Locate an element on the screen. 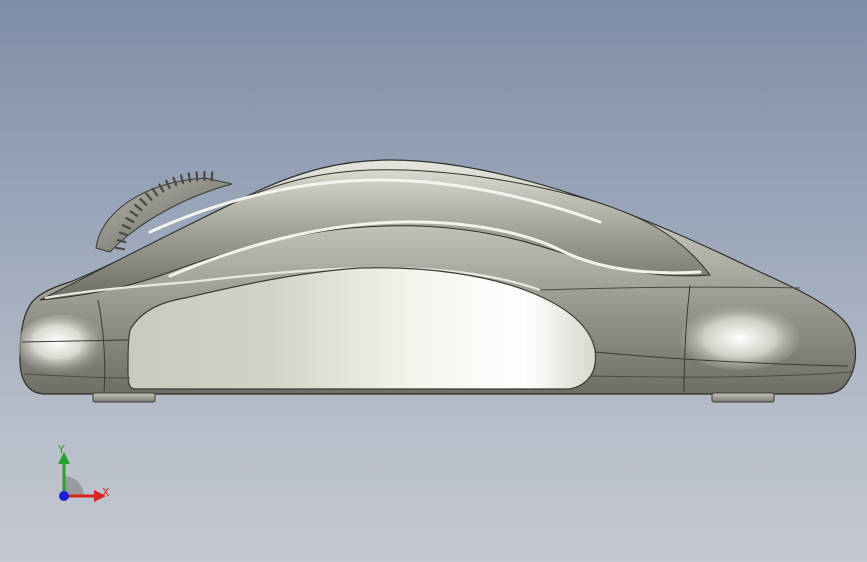 The width and height of the screenshot is (867, 562). y-axis-label: Y is located at coordinates (61, 449).